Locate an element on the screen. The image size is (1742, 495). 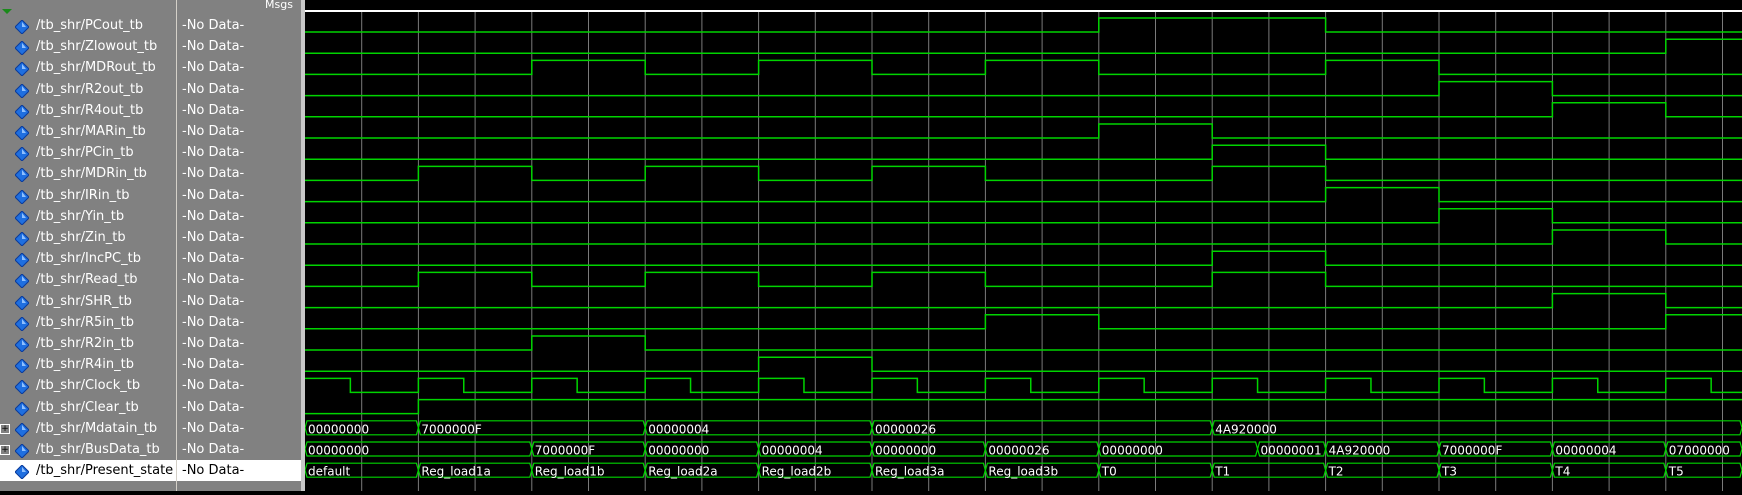
signal-row: /tb_shr/Zlowout_tb is located at coordinates (88, 46).